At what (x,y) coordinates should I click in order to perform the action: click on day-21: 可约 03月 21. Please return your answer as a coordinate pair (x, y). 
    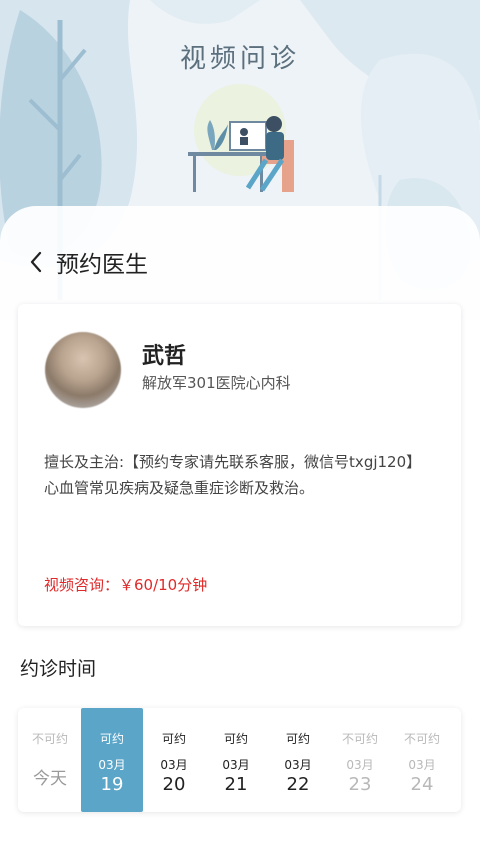
    Looking at the image, I should click on (236, 760).